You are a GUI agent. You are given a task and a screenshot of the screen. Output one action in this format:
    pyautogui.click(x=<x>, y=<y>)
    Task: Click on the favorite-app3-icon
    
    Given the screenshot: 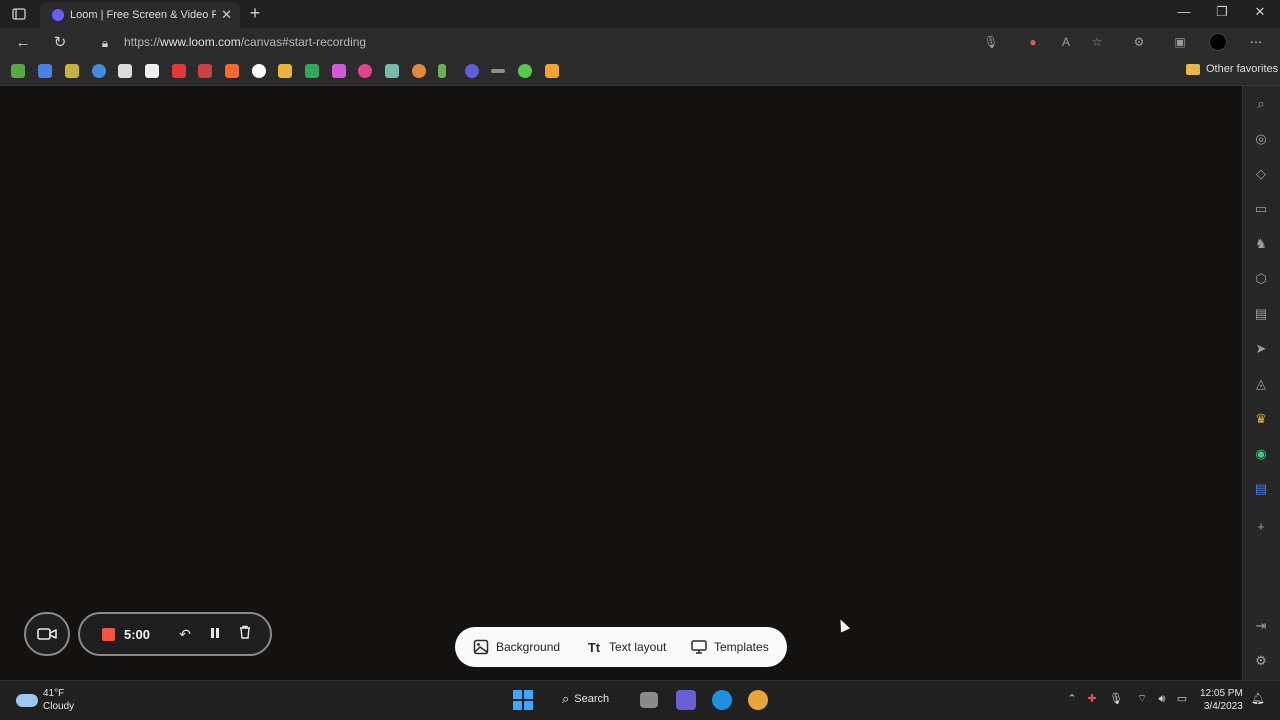 What is the action you would take?
    pyautogui.click(x=285, y=71)
    